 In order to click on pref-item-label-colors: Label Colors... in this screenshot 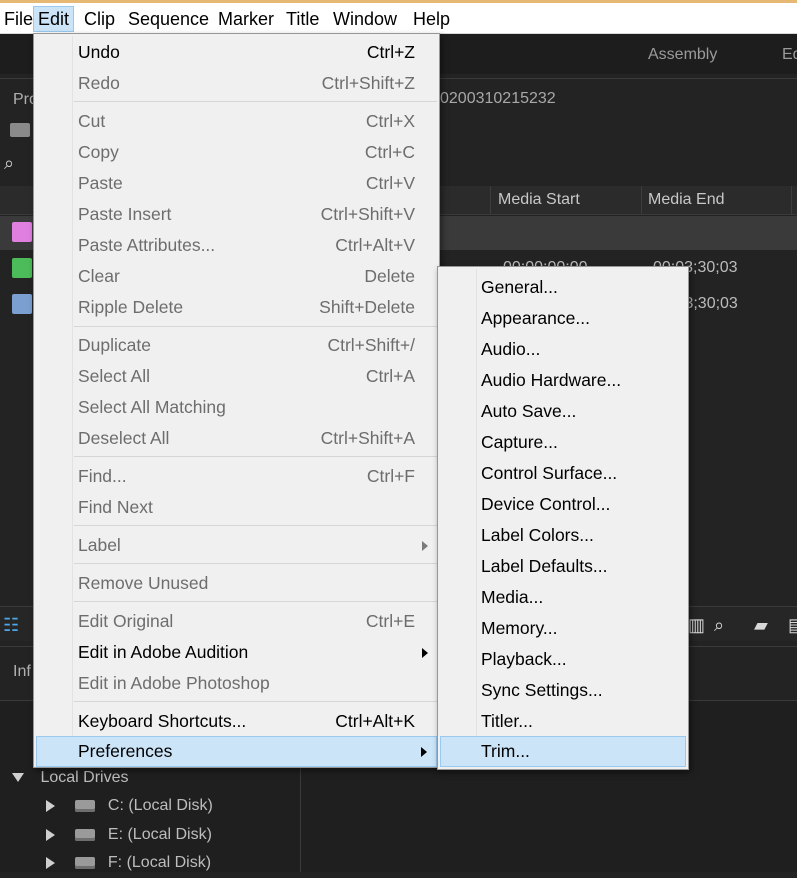, I will do `click(563, 535)`.